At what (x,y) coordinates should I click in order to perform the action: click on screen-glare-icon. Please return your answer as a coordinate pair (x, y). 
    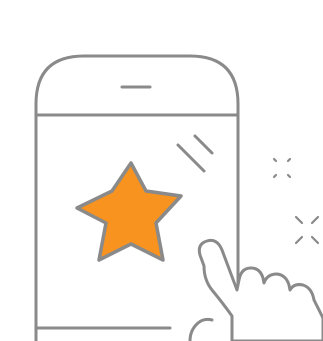
    Looking at the image, I should click on (195, 153).